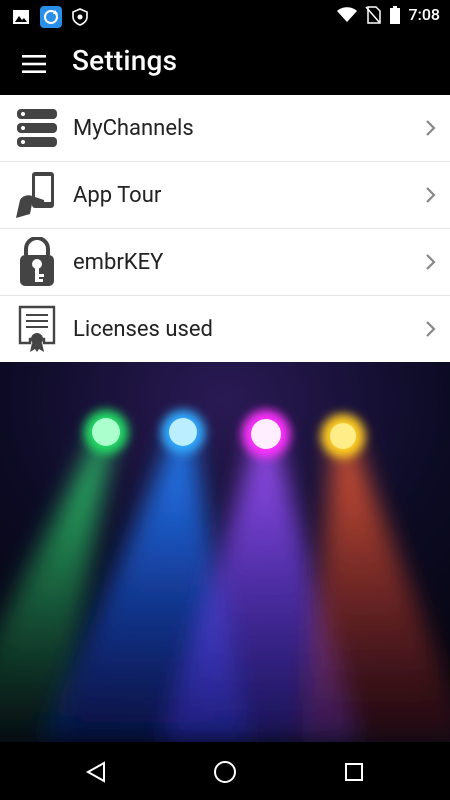 Image resolution: width=450 pixels, height=800 pixels. What do you see at coordinates (424, 14) in the screenshot?
I see `status-time: 7:08` at bounding box center [424, 14].